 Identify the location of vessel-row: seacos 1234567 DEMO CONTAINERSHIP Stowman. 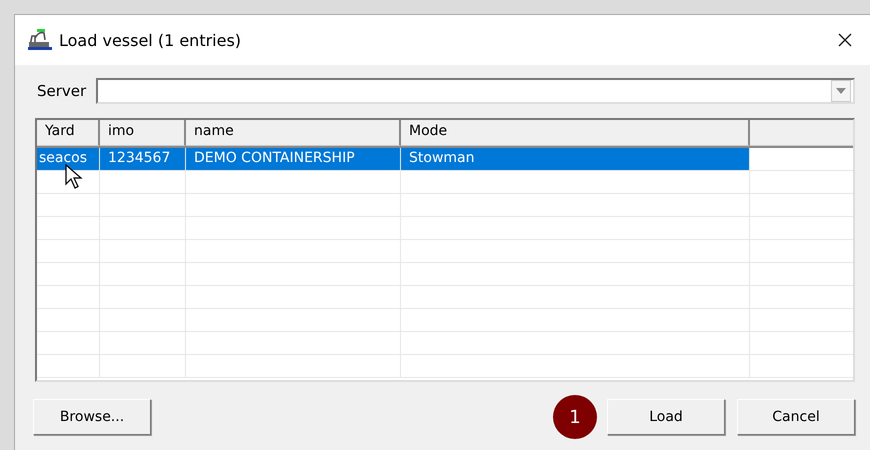
(445, 159).